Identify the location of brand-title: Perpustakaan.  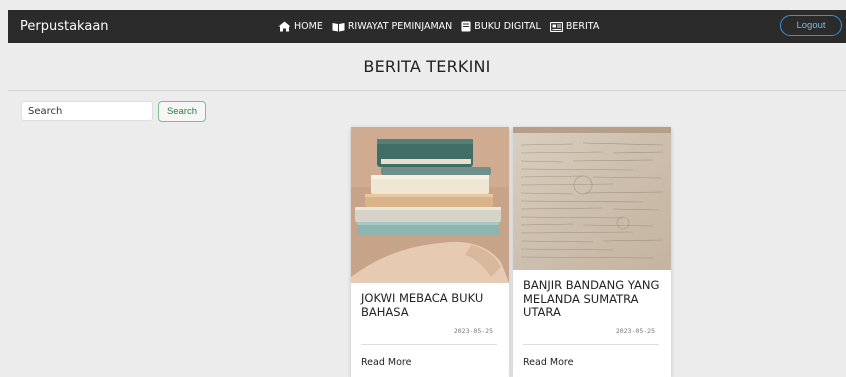
(64, 26).